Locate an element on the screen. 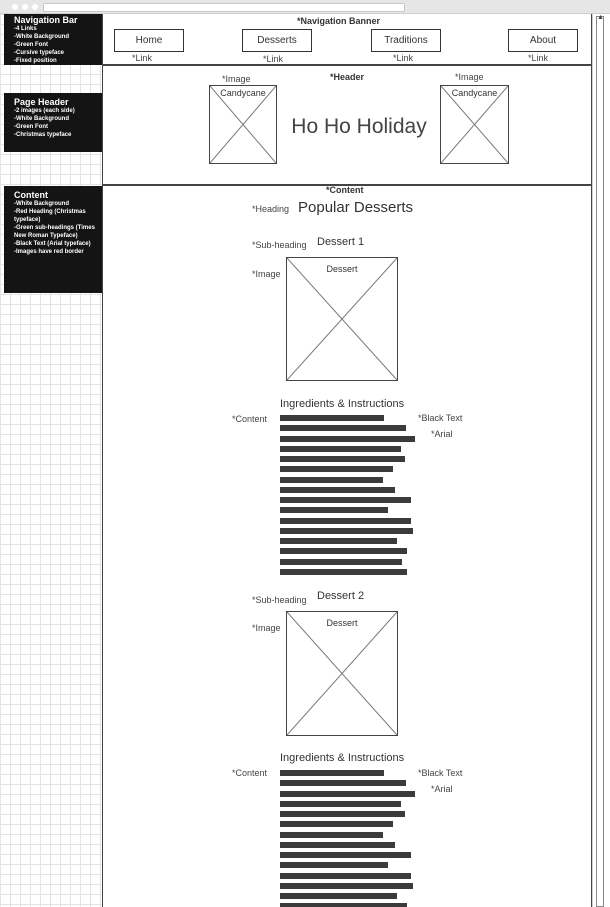  page-header-note-title: Page Header is located at coordinates (41, 102).